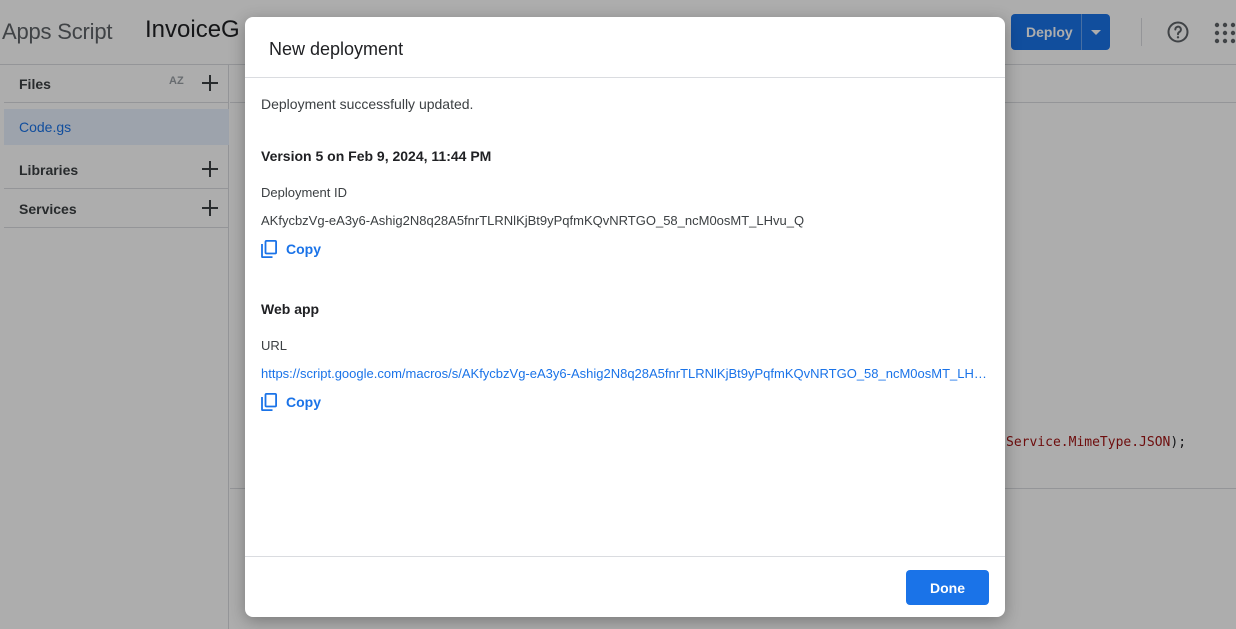  I want to click on url-label: URL, so click(274, 345).